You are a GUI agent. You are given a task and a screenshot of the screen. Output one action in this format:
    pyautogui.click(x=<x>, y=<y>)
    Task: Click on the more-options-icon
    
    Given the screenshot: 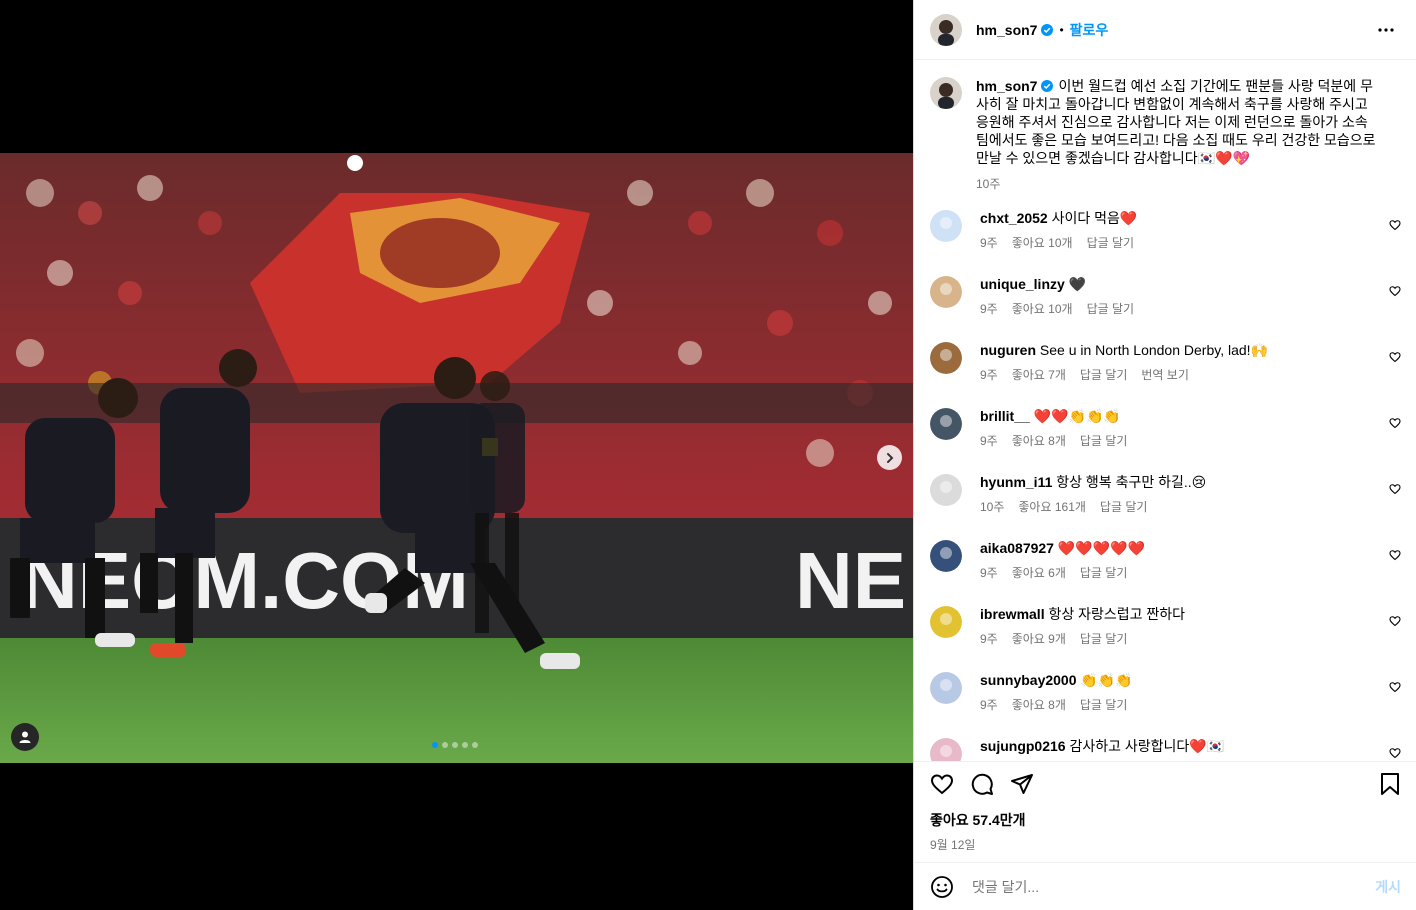 What is the action you would take?
    pyautogui.click(x=1386, y=29)
    